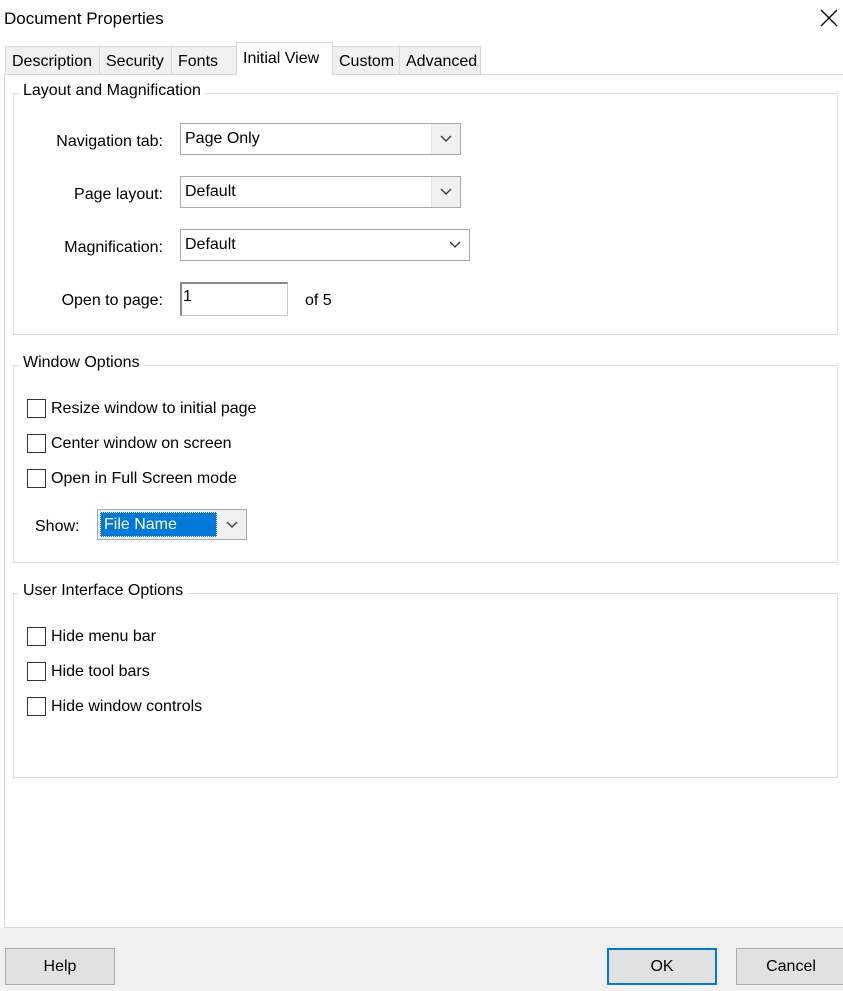 This screenshot has width=843, height=991. I want to click on tab-description: Description, so click(52, 60).